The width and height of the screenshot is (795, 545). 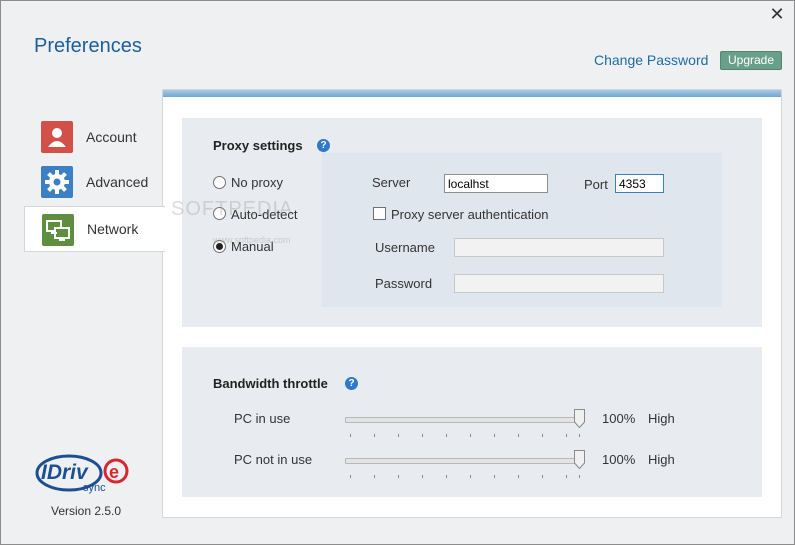 I want to click on pc-in-use-label: PC in use, so click(x=262, y=418).